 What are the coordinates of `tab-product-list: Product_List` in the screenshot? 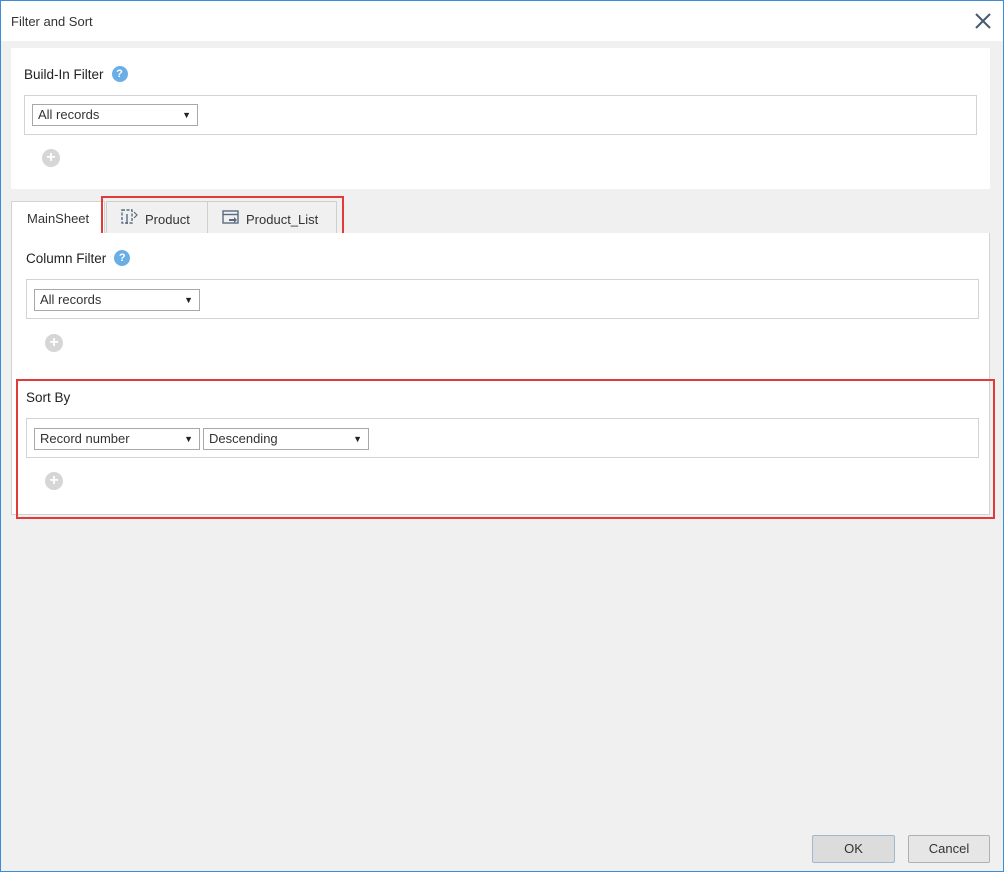 It's located at (272, 217).